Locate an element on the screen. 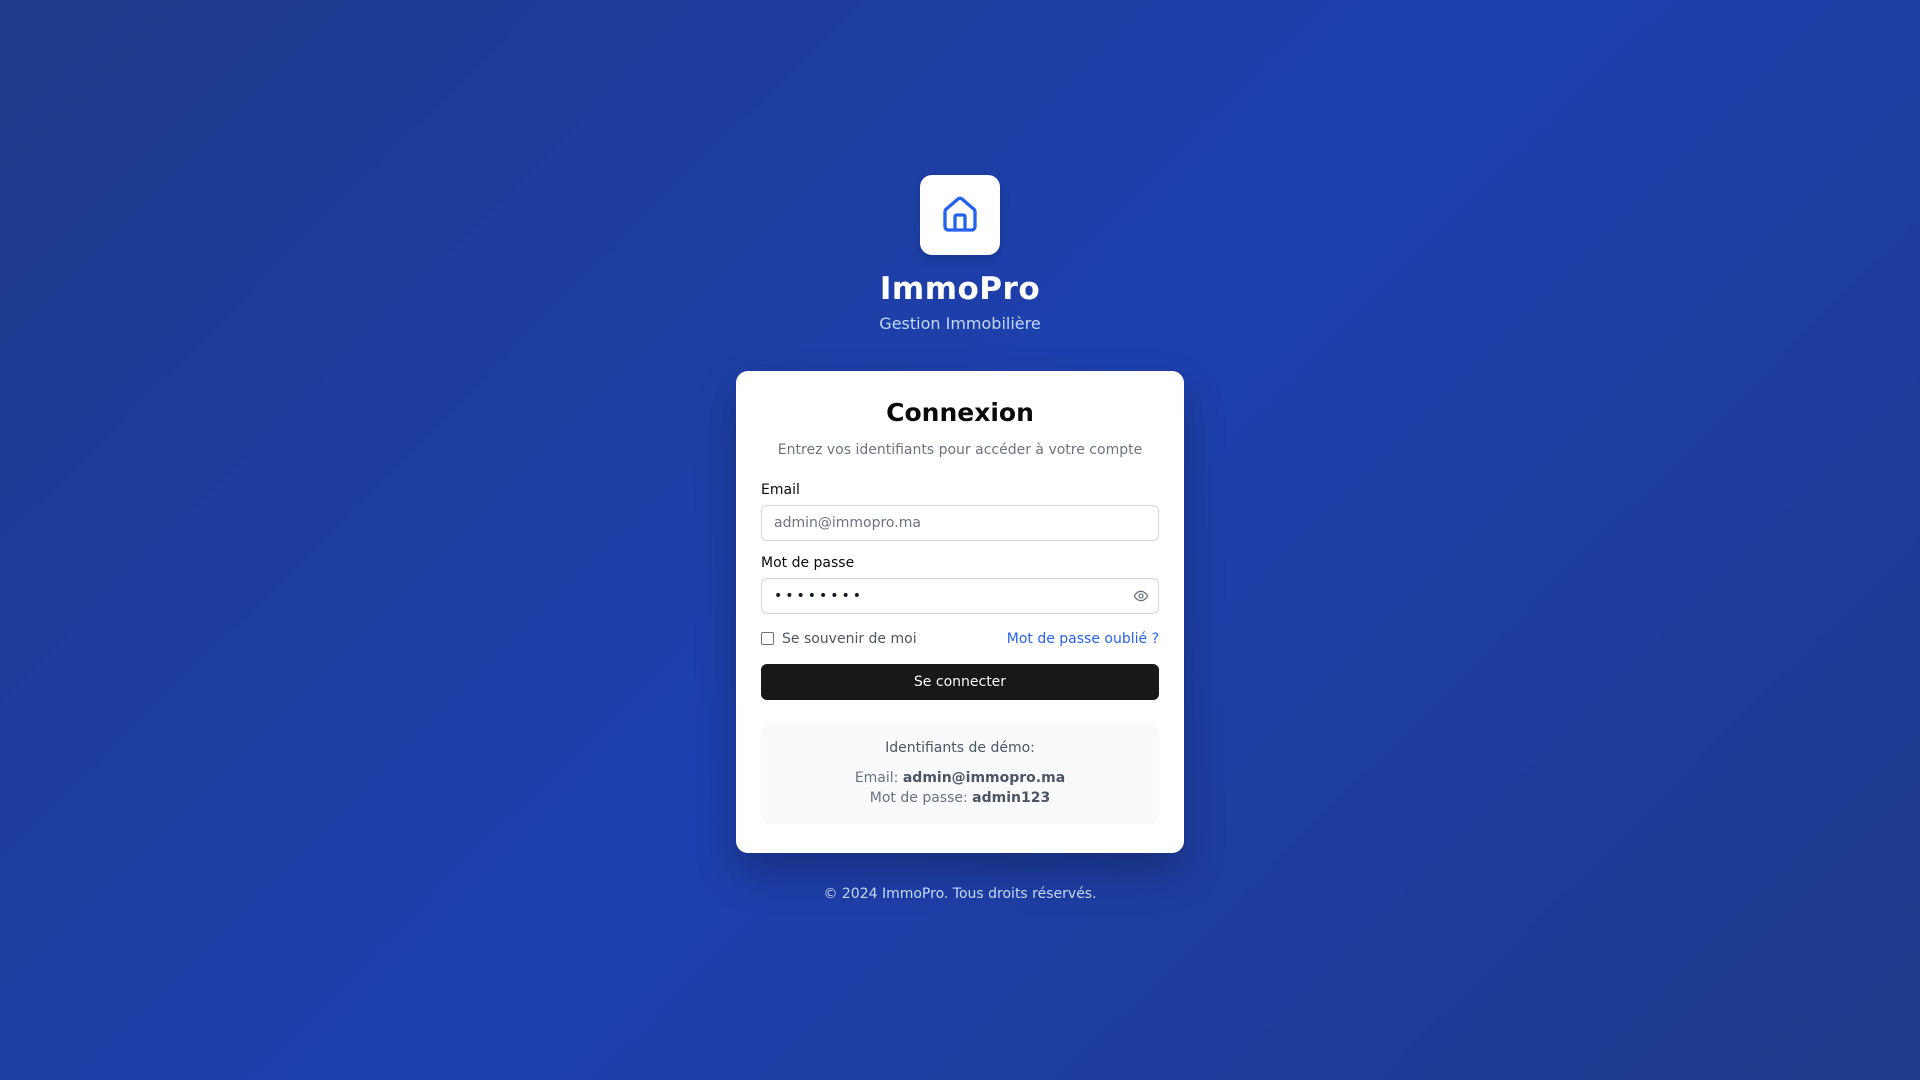  login-title: Connexion is located at coordinates (960, 412).